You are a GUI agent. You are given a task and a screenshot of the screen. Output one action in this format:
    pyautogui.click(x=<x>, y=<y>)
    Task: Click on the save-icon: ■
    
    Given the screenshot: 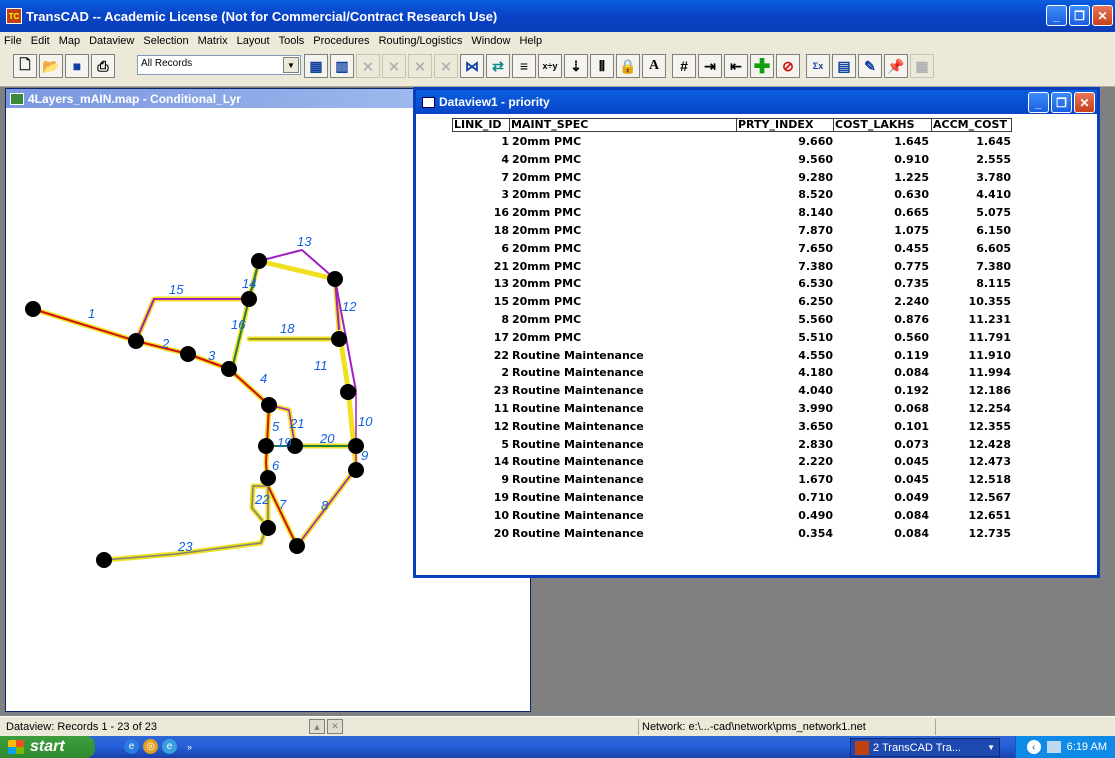 What is the action you would take?
    pyautogui.click(x=77, y=66)
    